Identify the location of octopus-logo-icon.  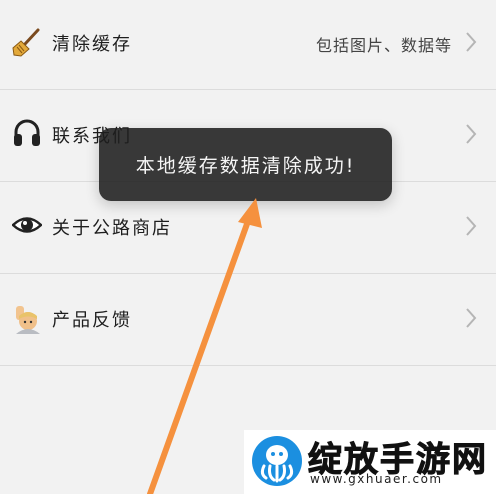
(277, 461).